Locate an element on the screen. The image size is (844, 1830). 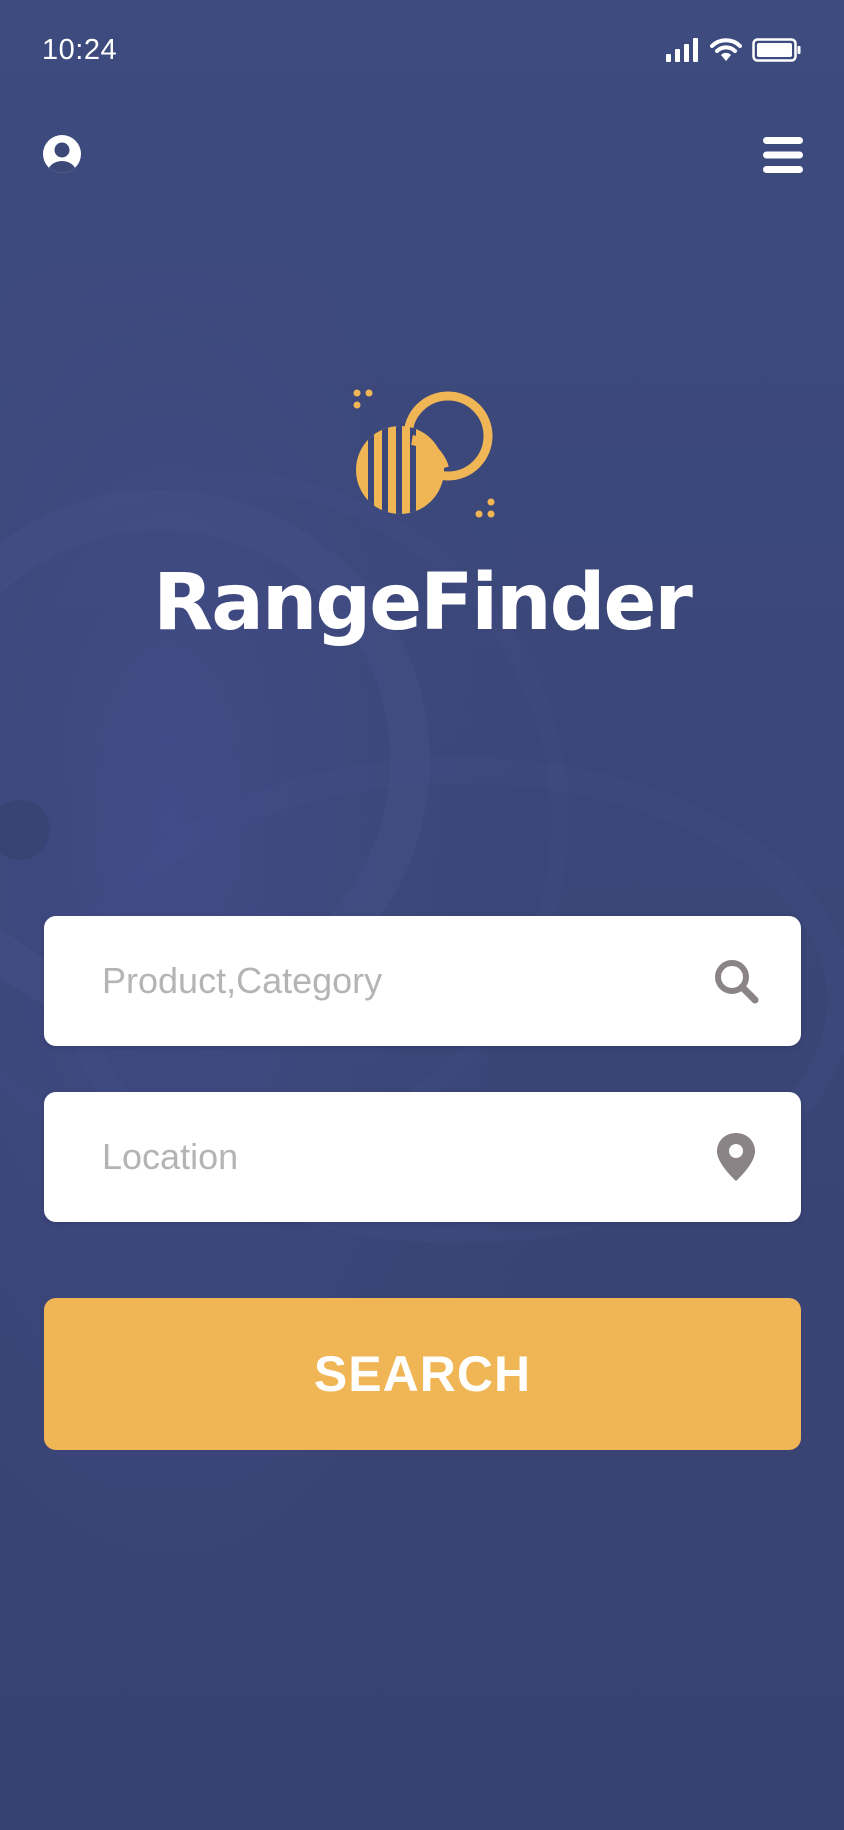
menu-button is located at coordinates (783, 155).